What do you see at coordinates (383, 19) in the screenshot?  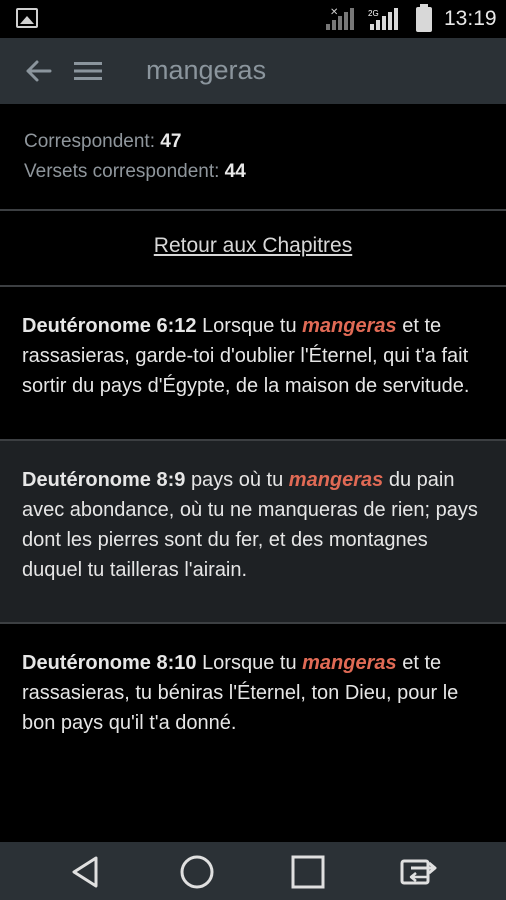 I see `signal-2g-icon: 2G` at bounding box center [383, 19].